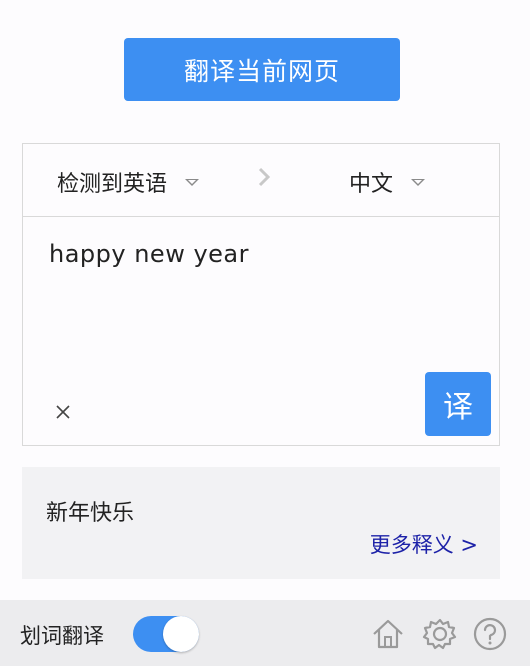  I want to click on source-language-label: 检测到英语, so click(112, 184).